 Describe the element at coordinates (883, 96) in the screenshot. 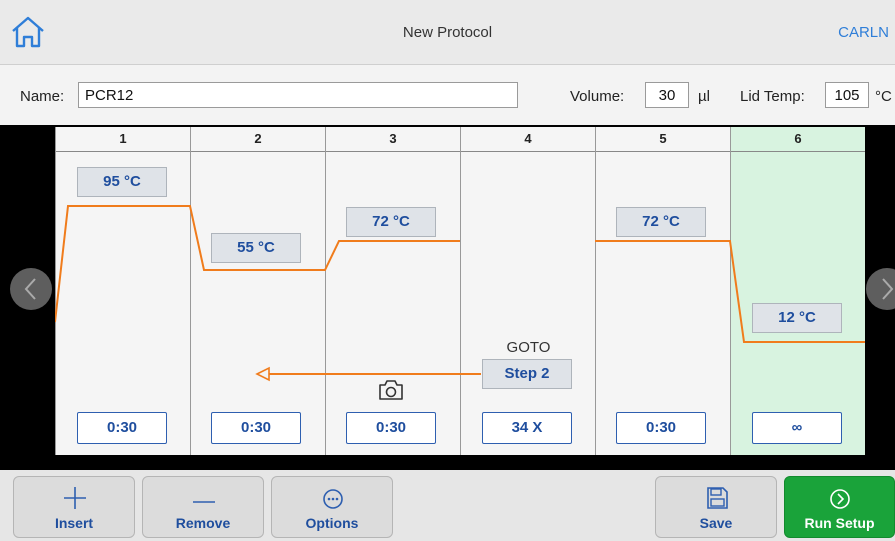

I see `lid-temp-unit: °C` at that location.